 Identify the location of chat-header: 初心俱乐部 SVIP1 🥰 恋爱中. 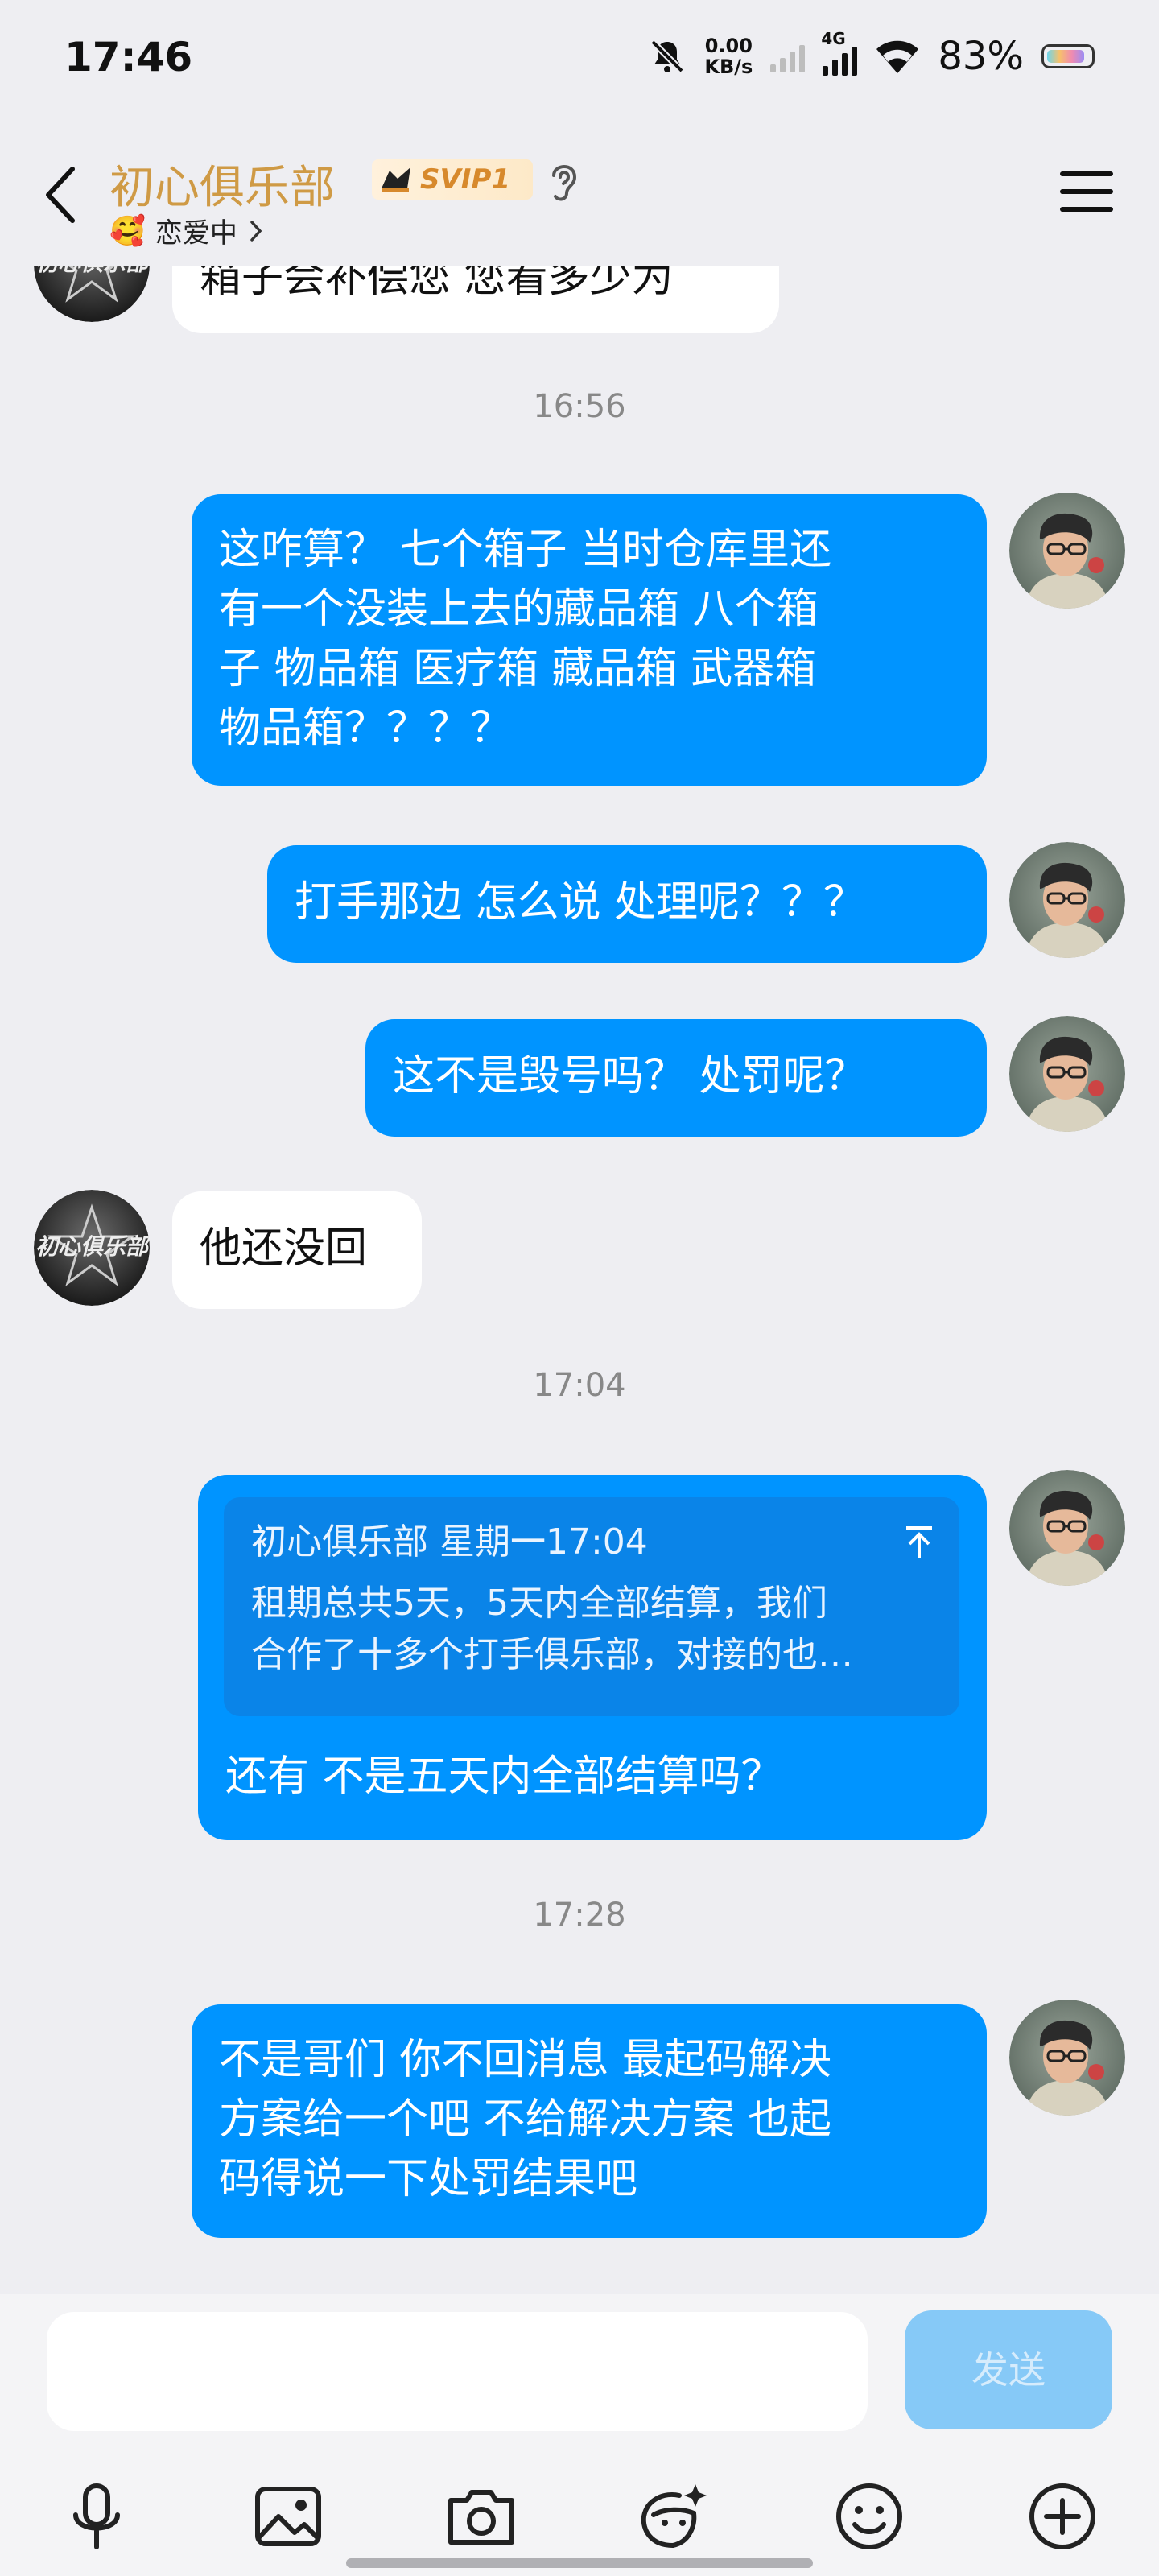
(579, 193).